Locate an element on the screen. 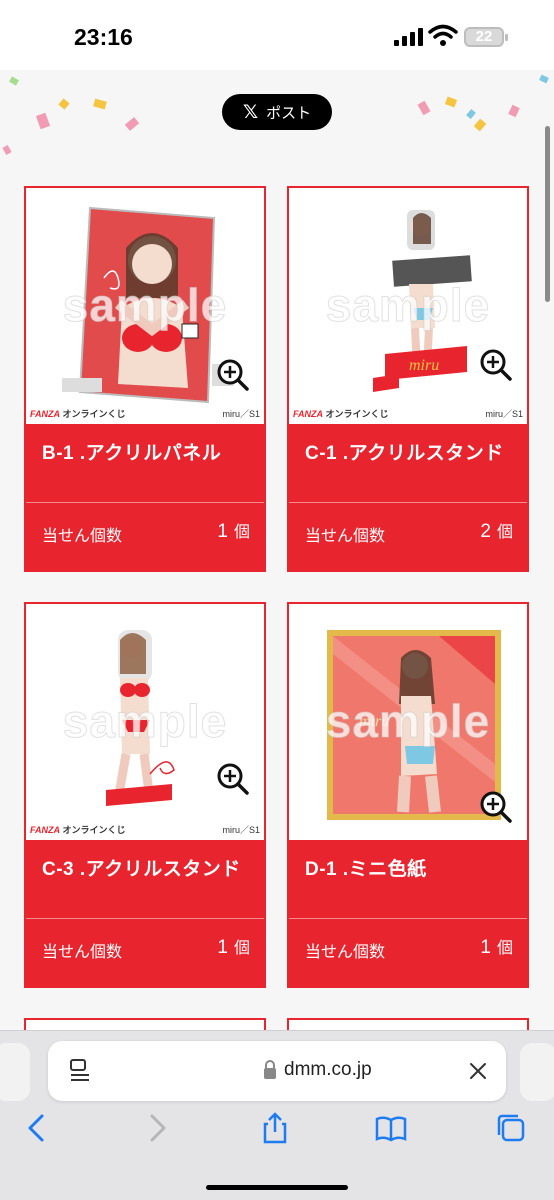 The width and height of the screenshot is (554, 1200). previous-tab-preview is located at coordinates (15, 1072).